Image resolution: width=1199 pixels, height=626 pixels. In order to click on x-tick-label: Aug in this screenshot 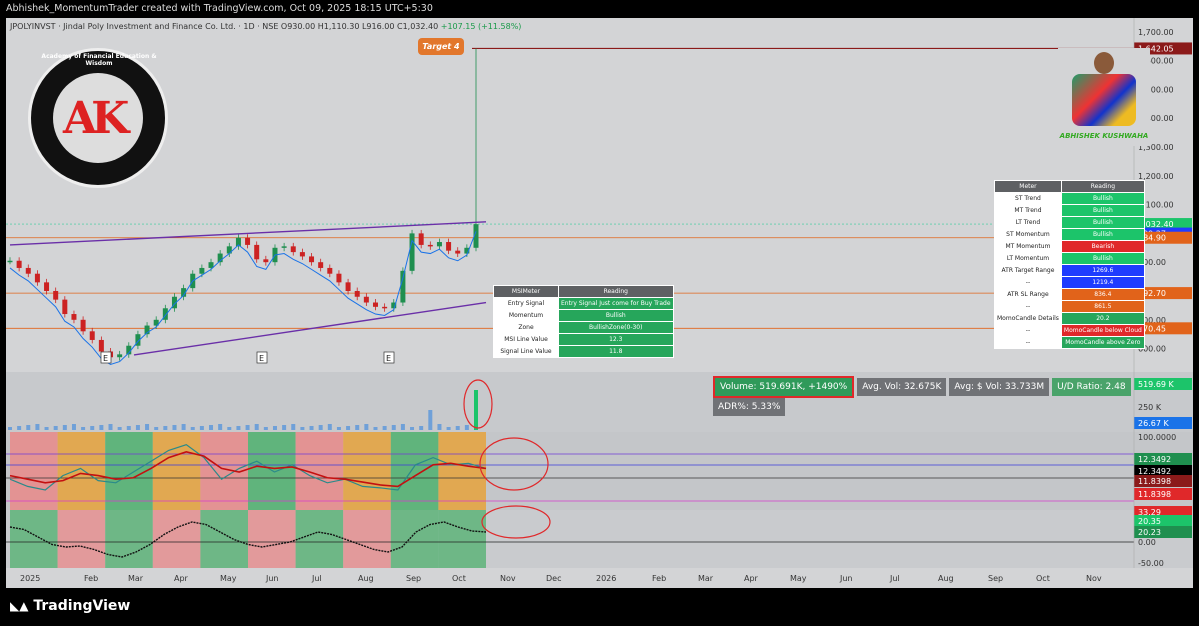, I will do `click(366, 578)`.